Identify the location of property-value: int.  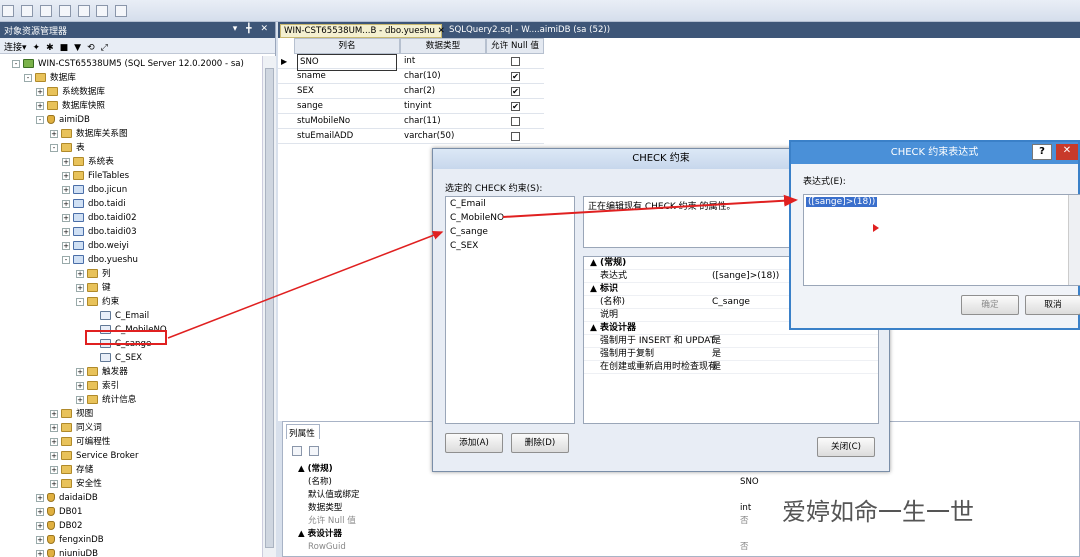
(745, 508).